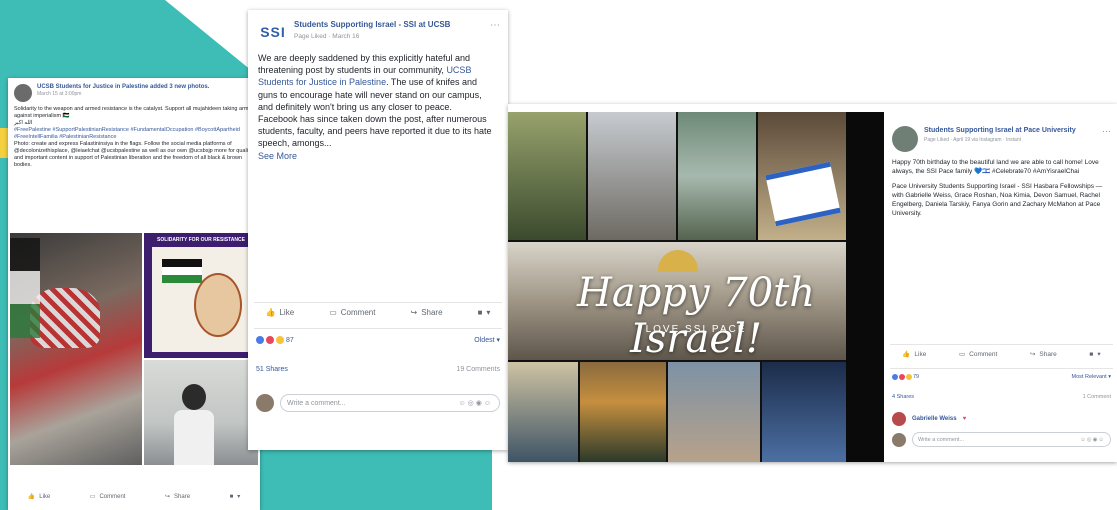 The width and height of the screenshot is (1117, 510). What do you see at coordinates (1001, 397) in the screenshot?
I see `share-comment-counts: 4 Shares 1 Comment` at bounding box center [1001, 397].